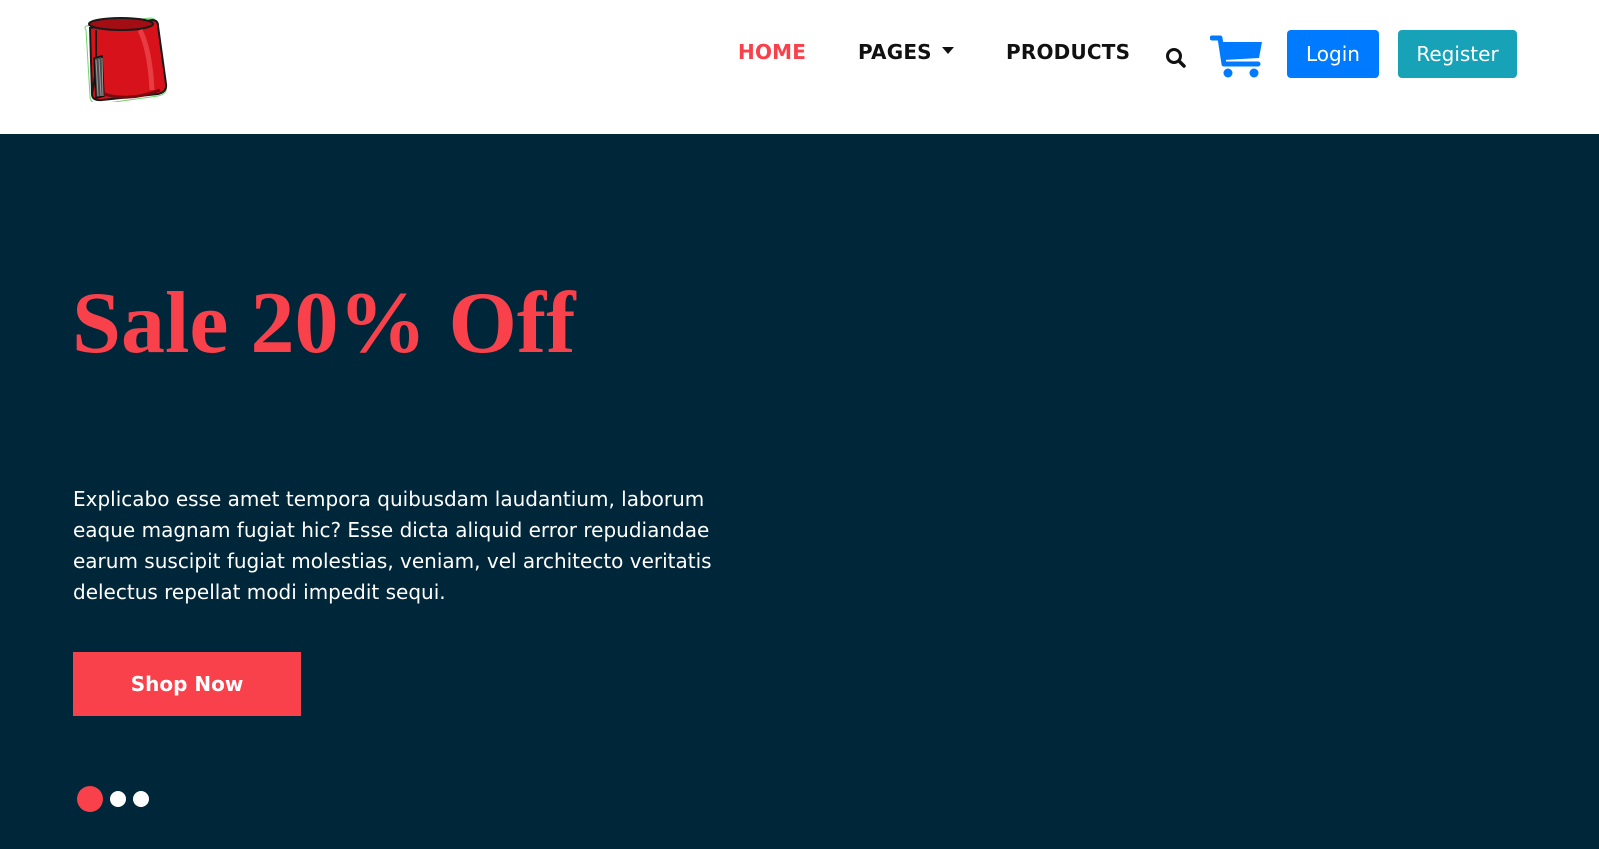 The image size is (1599, 849). I want to click on carousel-indicators, so click(117, 799).